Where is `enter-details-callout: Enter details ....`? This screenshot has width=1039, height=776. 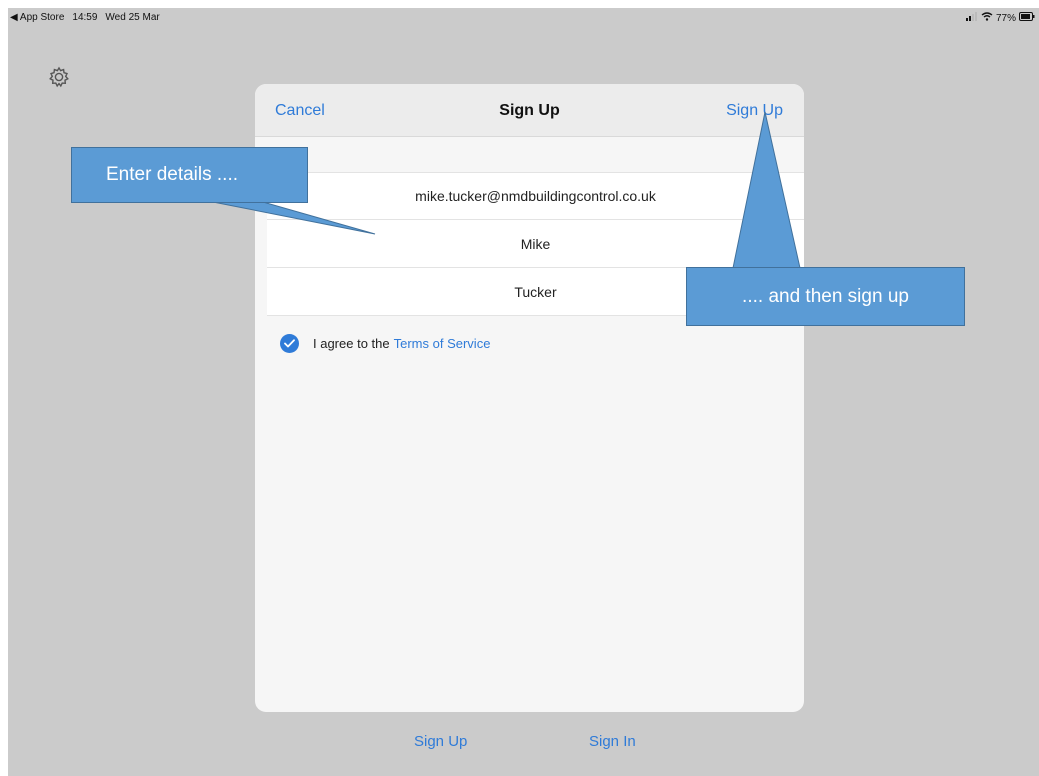 enter-details-callout: Enter details .... is located at coordinates (189, 175).